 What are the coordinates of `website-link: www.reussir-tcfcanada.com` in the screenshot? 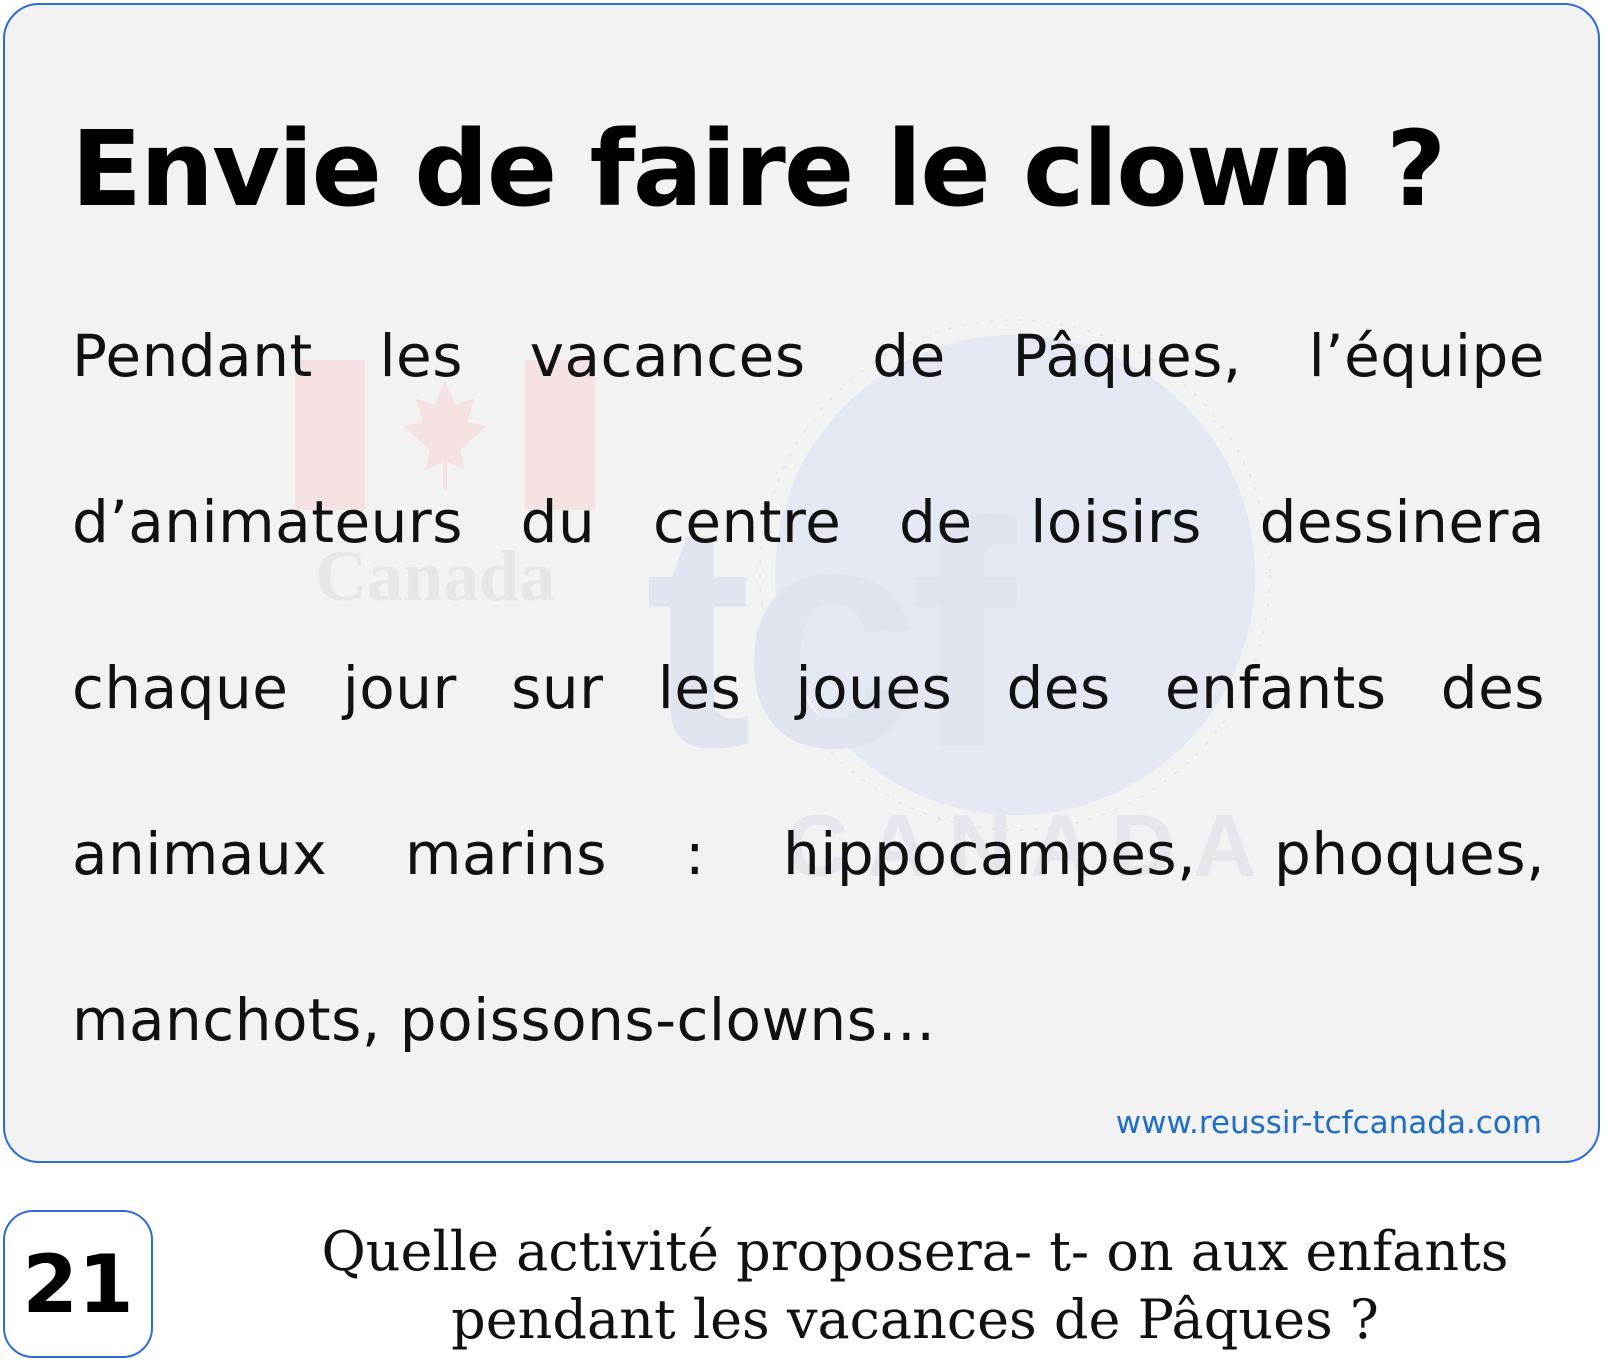 It's located at (1329, 1123).